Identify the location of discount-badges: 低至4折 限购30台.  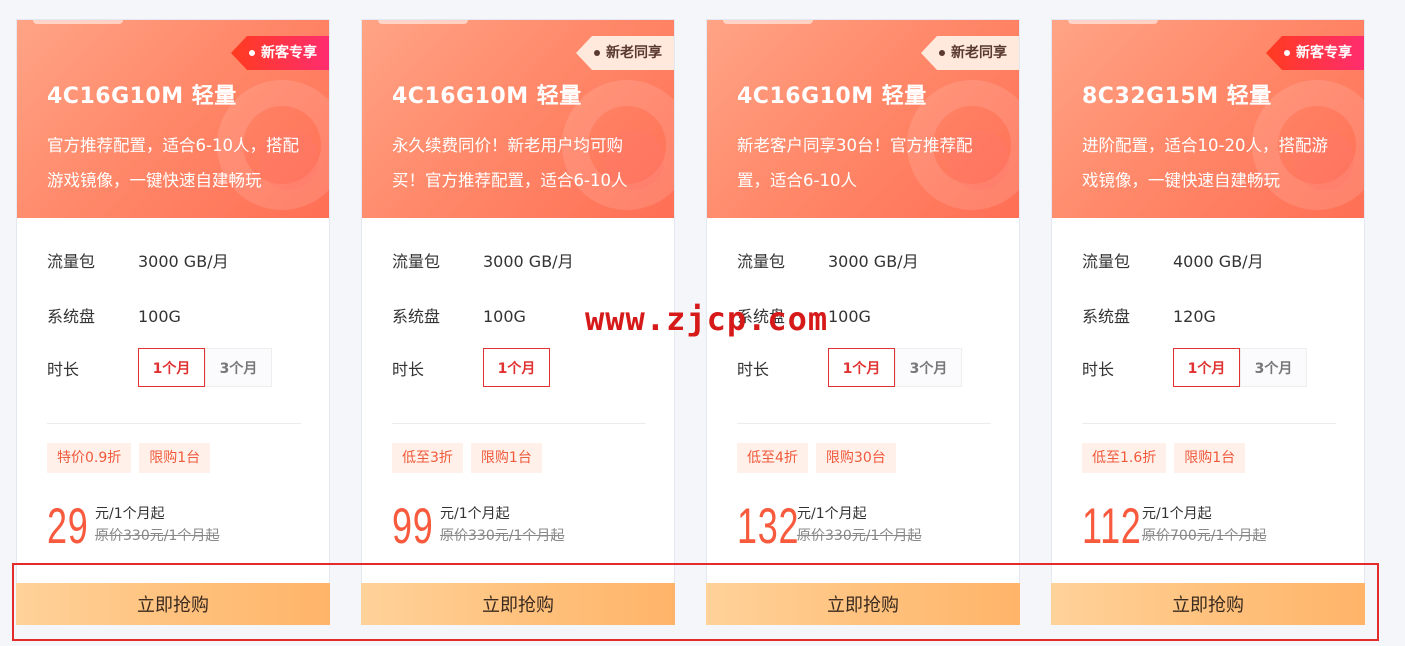
(816, 458).